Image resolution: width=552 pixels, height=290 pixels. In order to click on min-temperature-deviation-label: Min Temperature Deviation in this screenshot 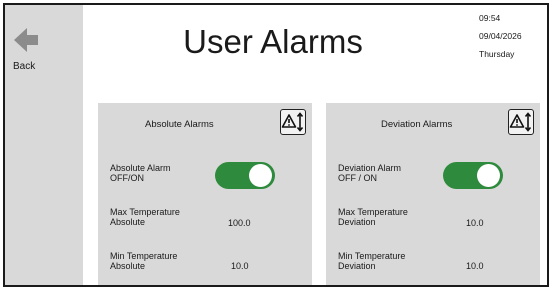, I will do `click(372, 261)`.